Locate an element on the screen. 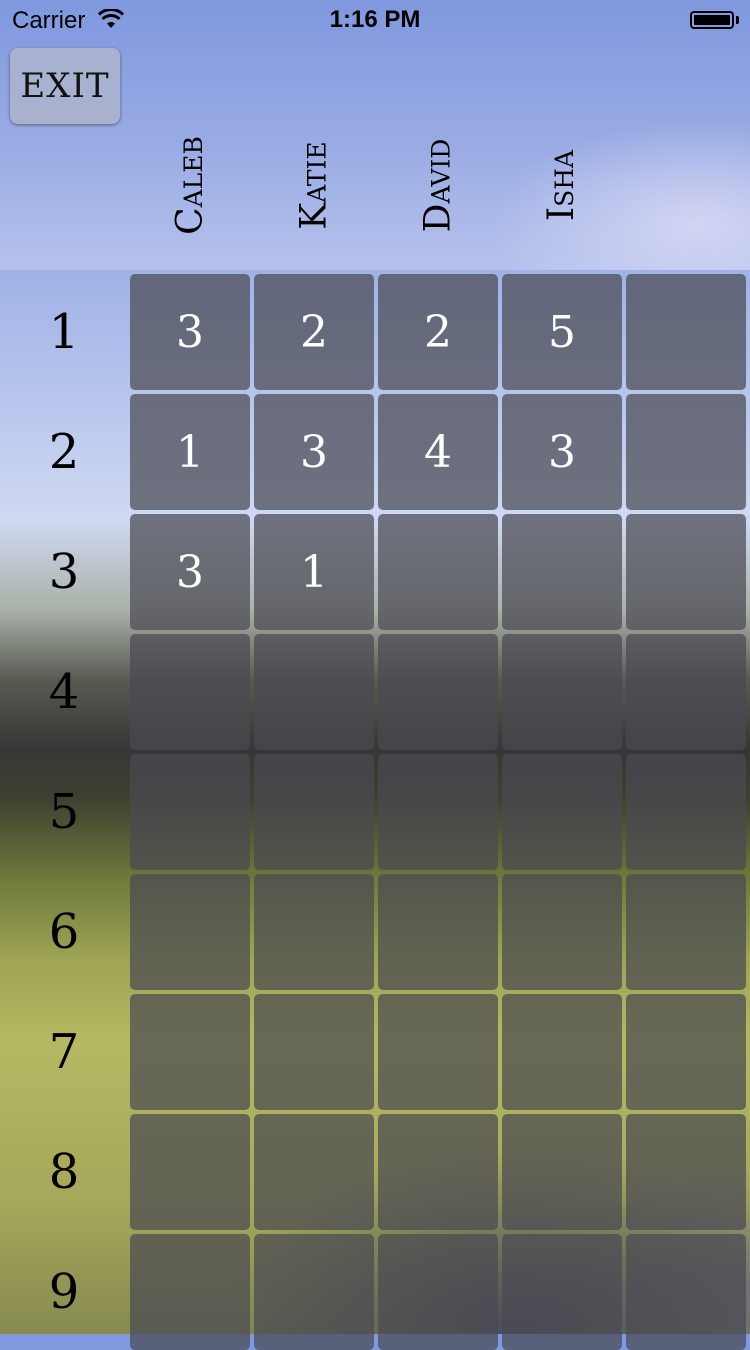 Image resolution: width=750 pixels, height=1350 pixels. score-cell: 5 is located at coordinates (562, 332).